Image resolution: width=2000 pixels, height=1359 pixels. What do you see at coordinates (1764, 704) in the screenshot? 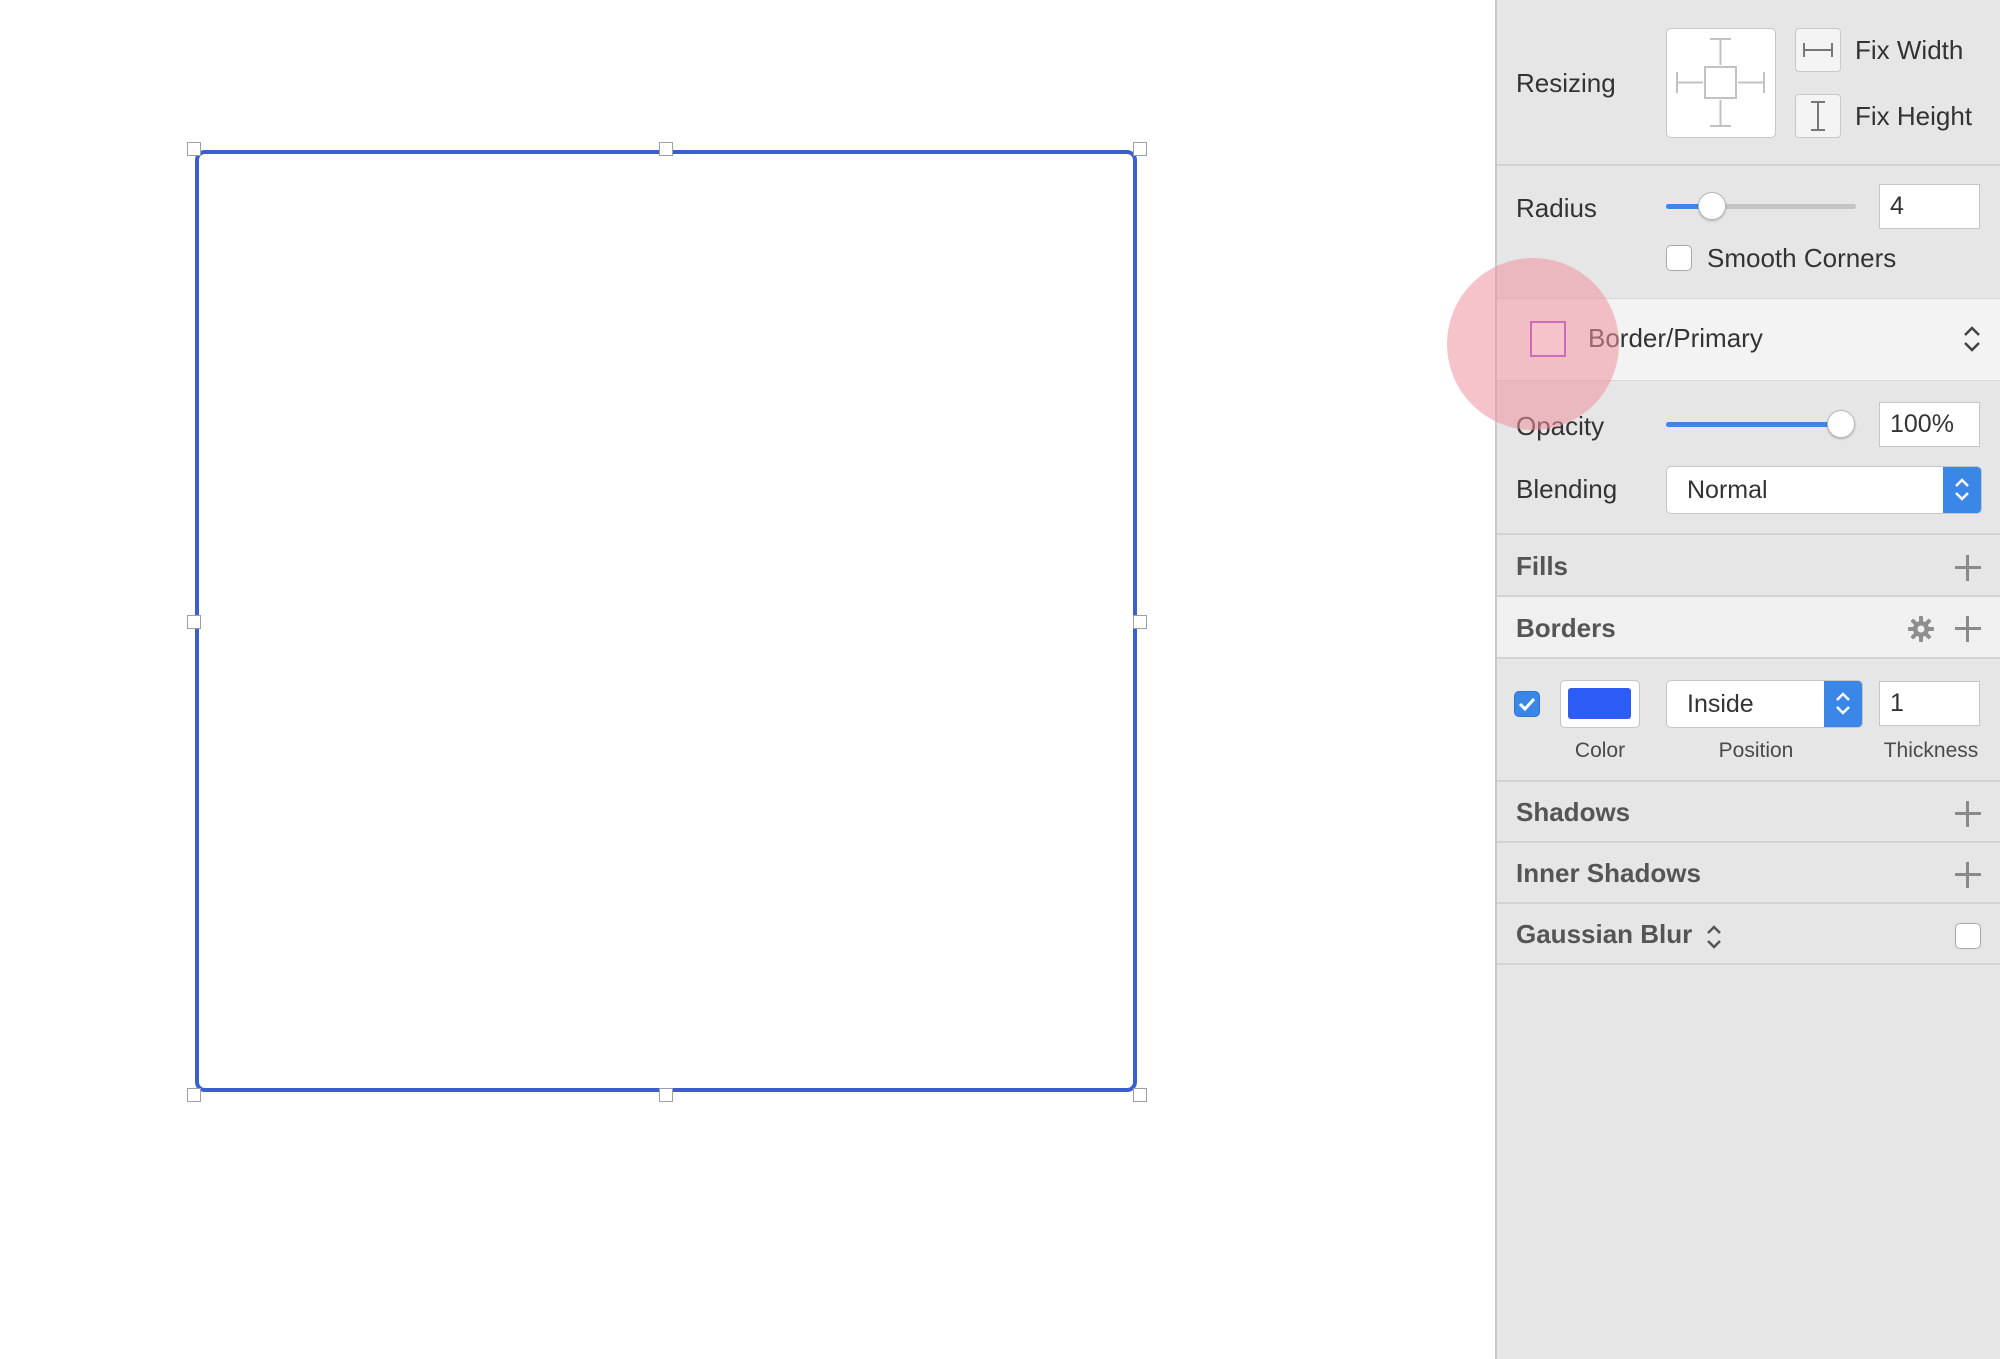
I see `border-position-select: Inside` at bounding box center [1764, 704].